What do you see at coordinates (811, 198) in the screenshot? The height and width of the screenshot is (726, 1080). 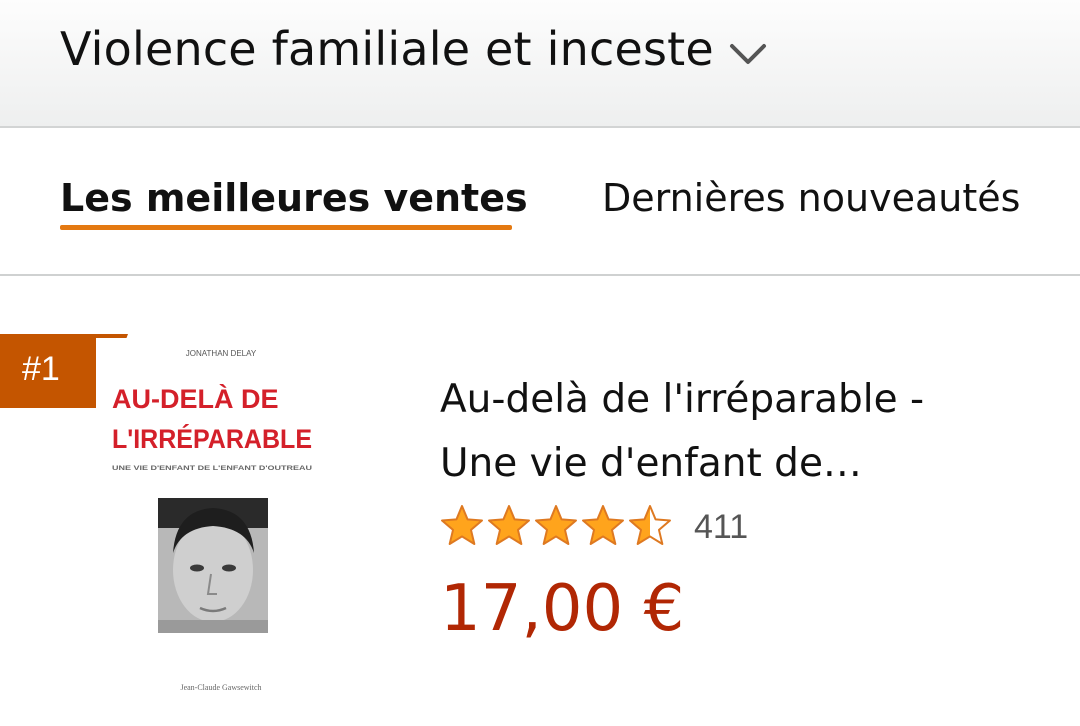 I see `tab-new-releases: Dernières nouveautés` at bounding box center [811, 198].